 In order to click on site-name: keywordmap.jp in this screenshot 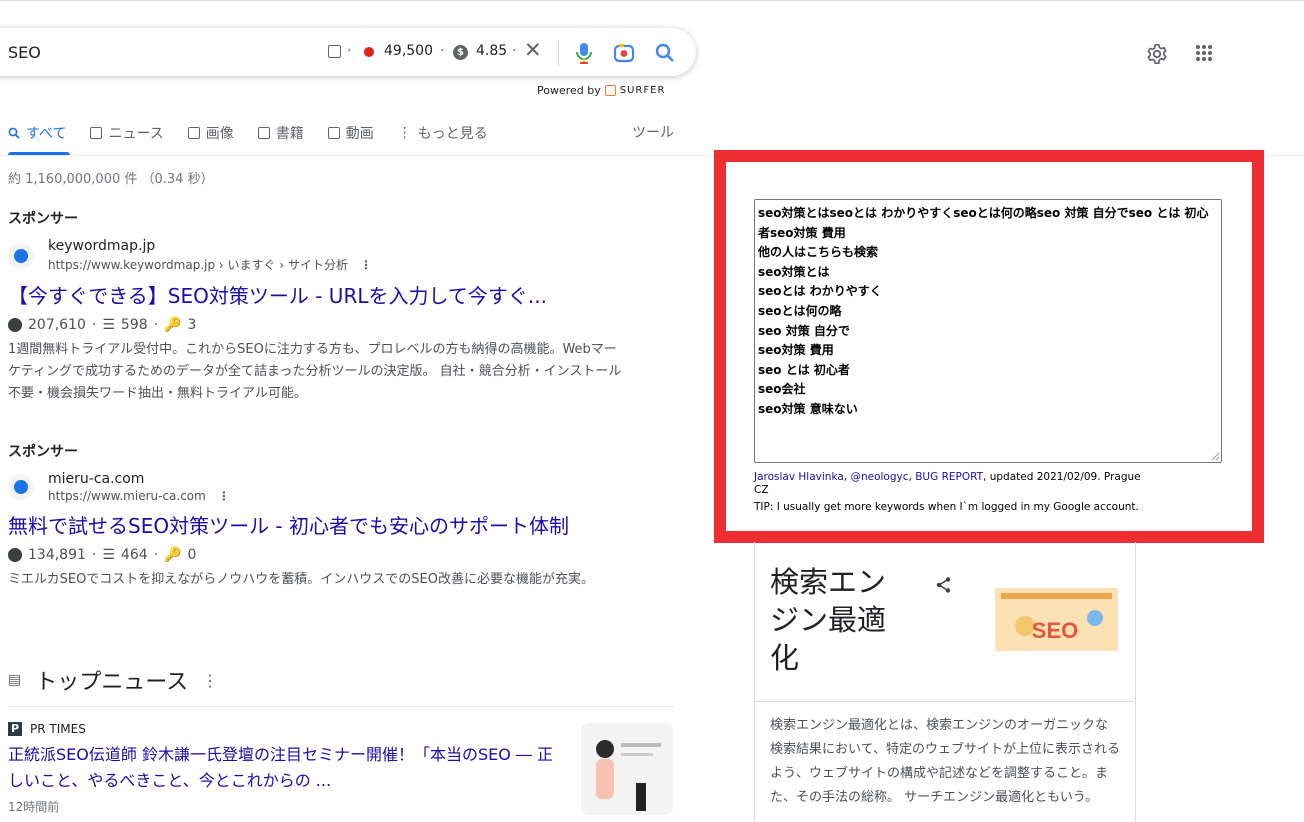, I will do `click(102, 246)`.